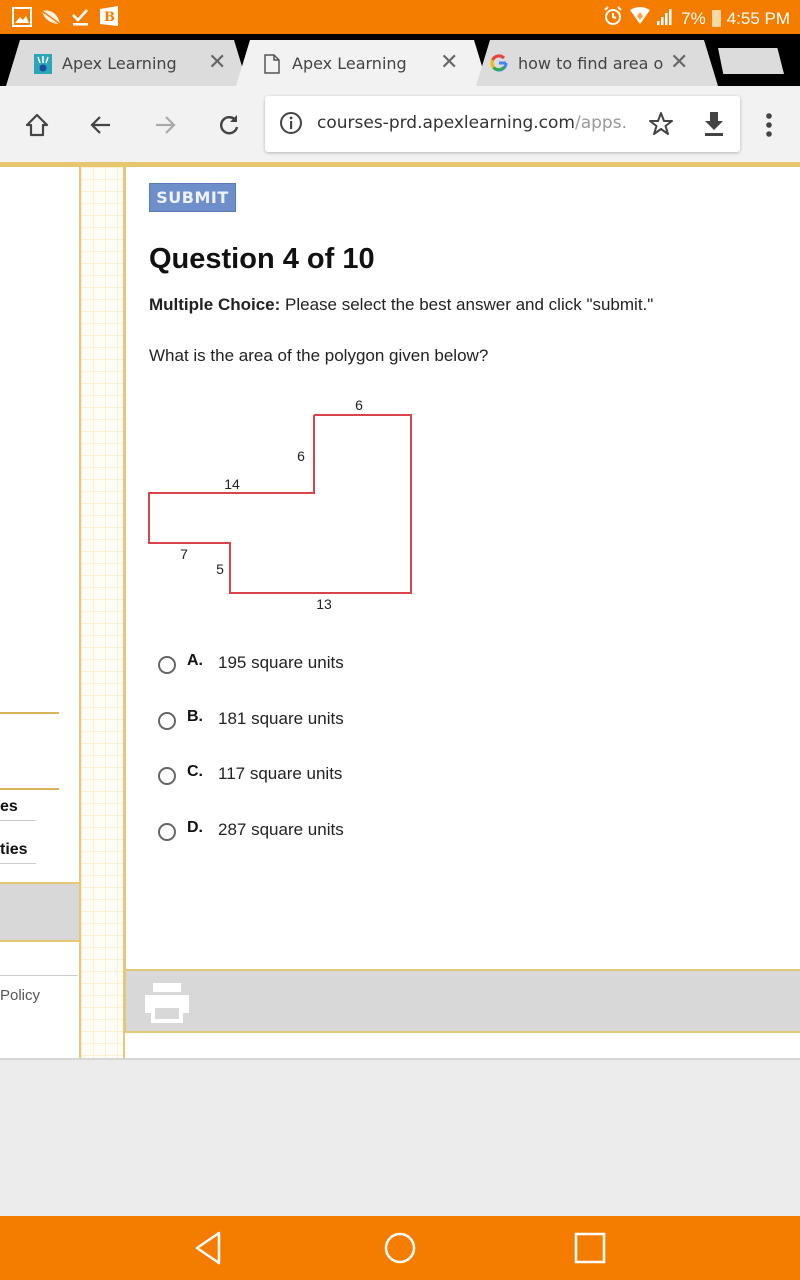 Image resolution: width=800 pixels, height=1280 pixels. I want to click on signal-icon, so click(666, 18).